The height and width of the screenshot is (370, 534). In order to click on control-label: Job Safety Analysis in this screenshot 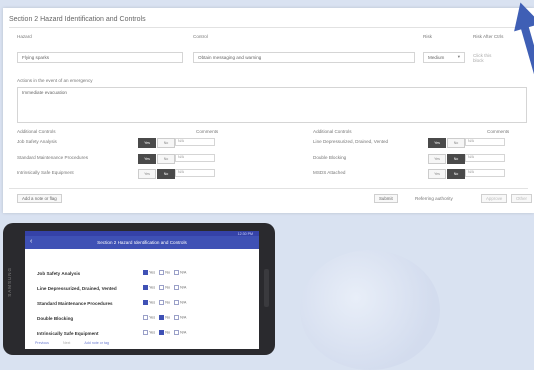, I will do `click(37, 141)`.